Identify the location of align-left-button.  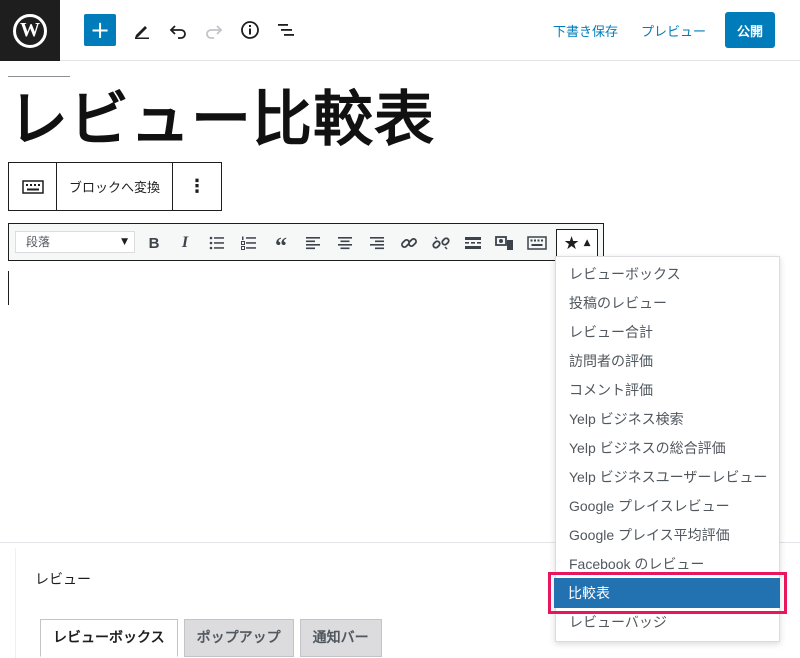
(313, 243).